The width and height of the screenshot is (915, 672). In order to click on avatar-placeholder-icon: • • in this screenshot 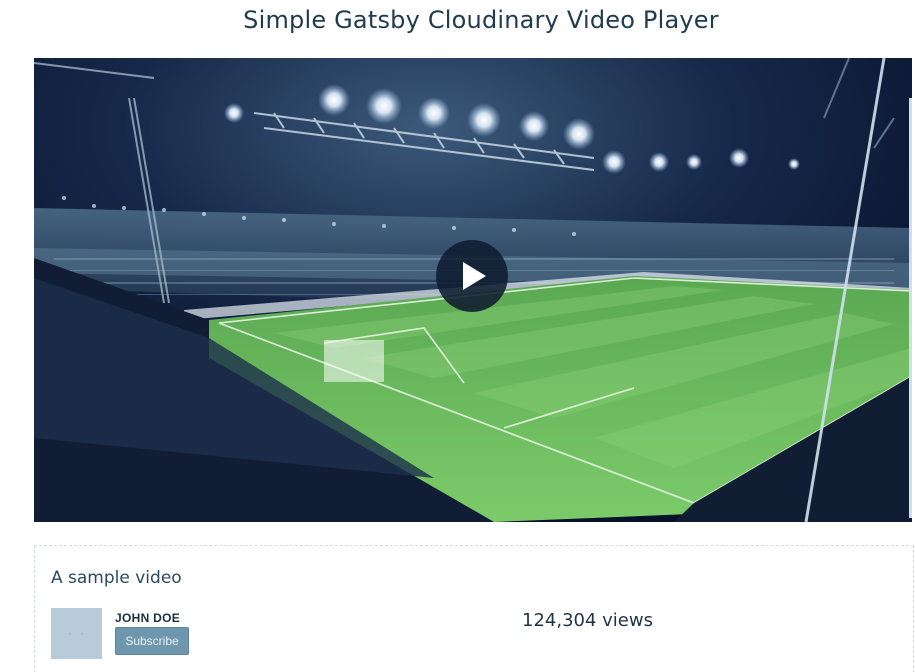, I will do `click(78, 635)`.